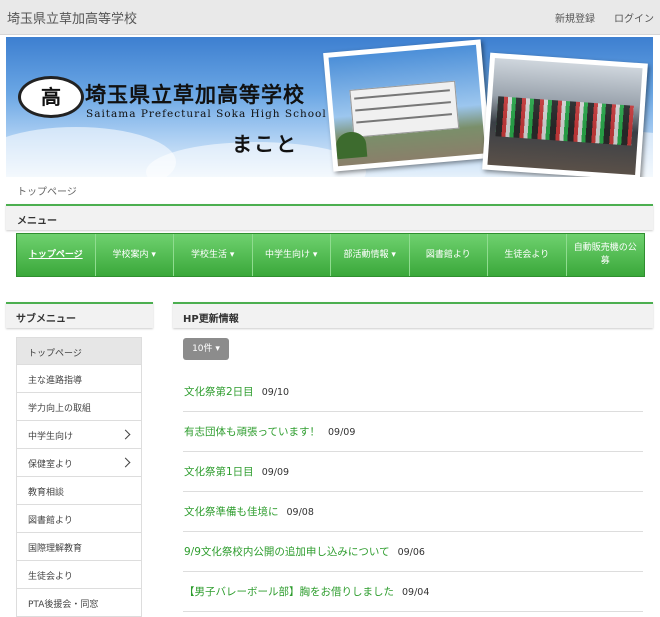 The image size is (660, 617). Describe the element at coordinates (135, 255) in the screenshot. I see `nav-item-school-guide: 学校案内 ▾` at that location.